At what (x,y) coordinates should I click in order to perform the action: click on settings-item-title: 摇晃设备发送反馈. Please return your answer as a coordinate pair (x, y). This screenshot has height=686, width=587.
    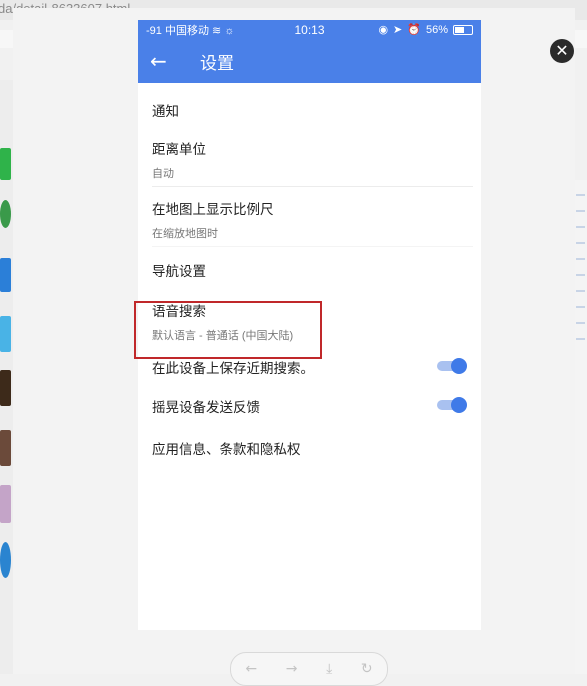
    Looking at the image, I should click on (206, 407).